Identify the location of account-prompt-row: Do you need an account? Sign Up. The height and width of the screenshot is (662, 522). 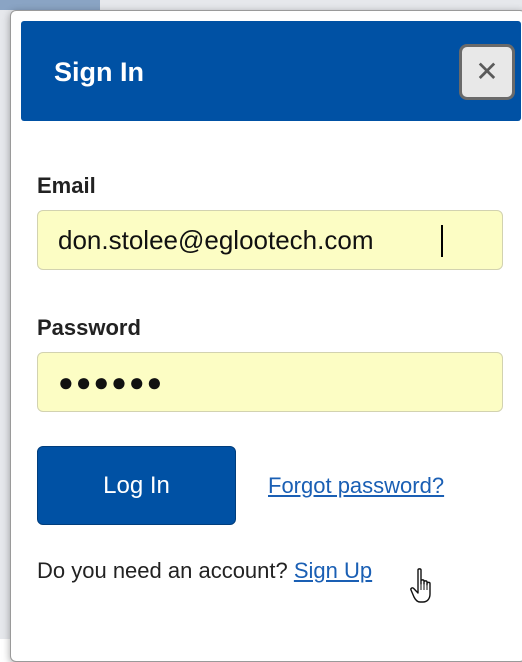
(204, 571).